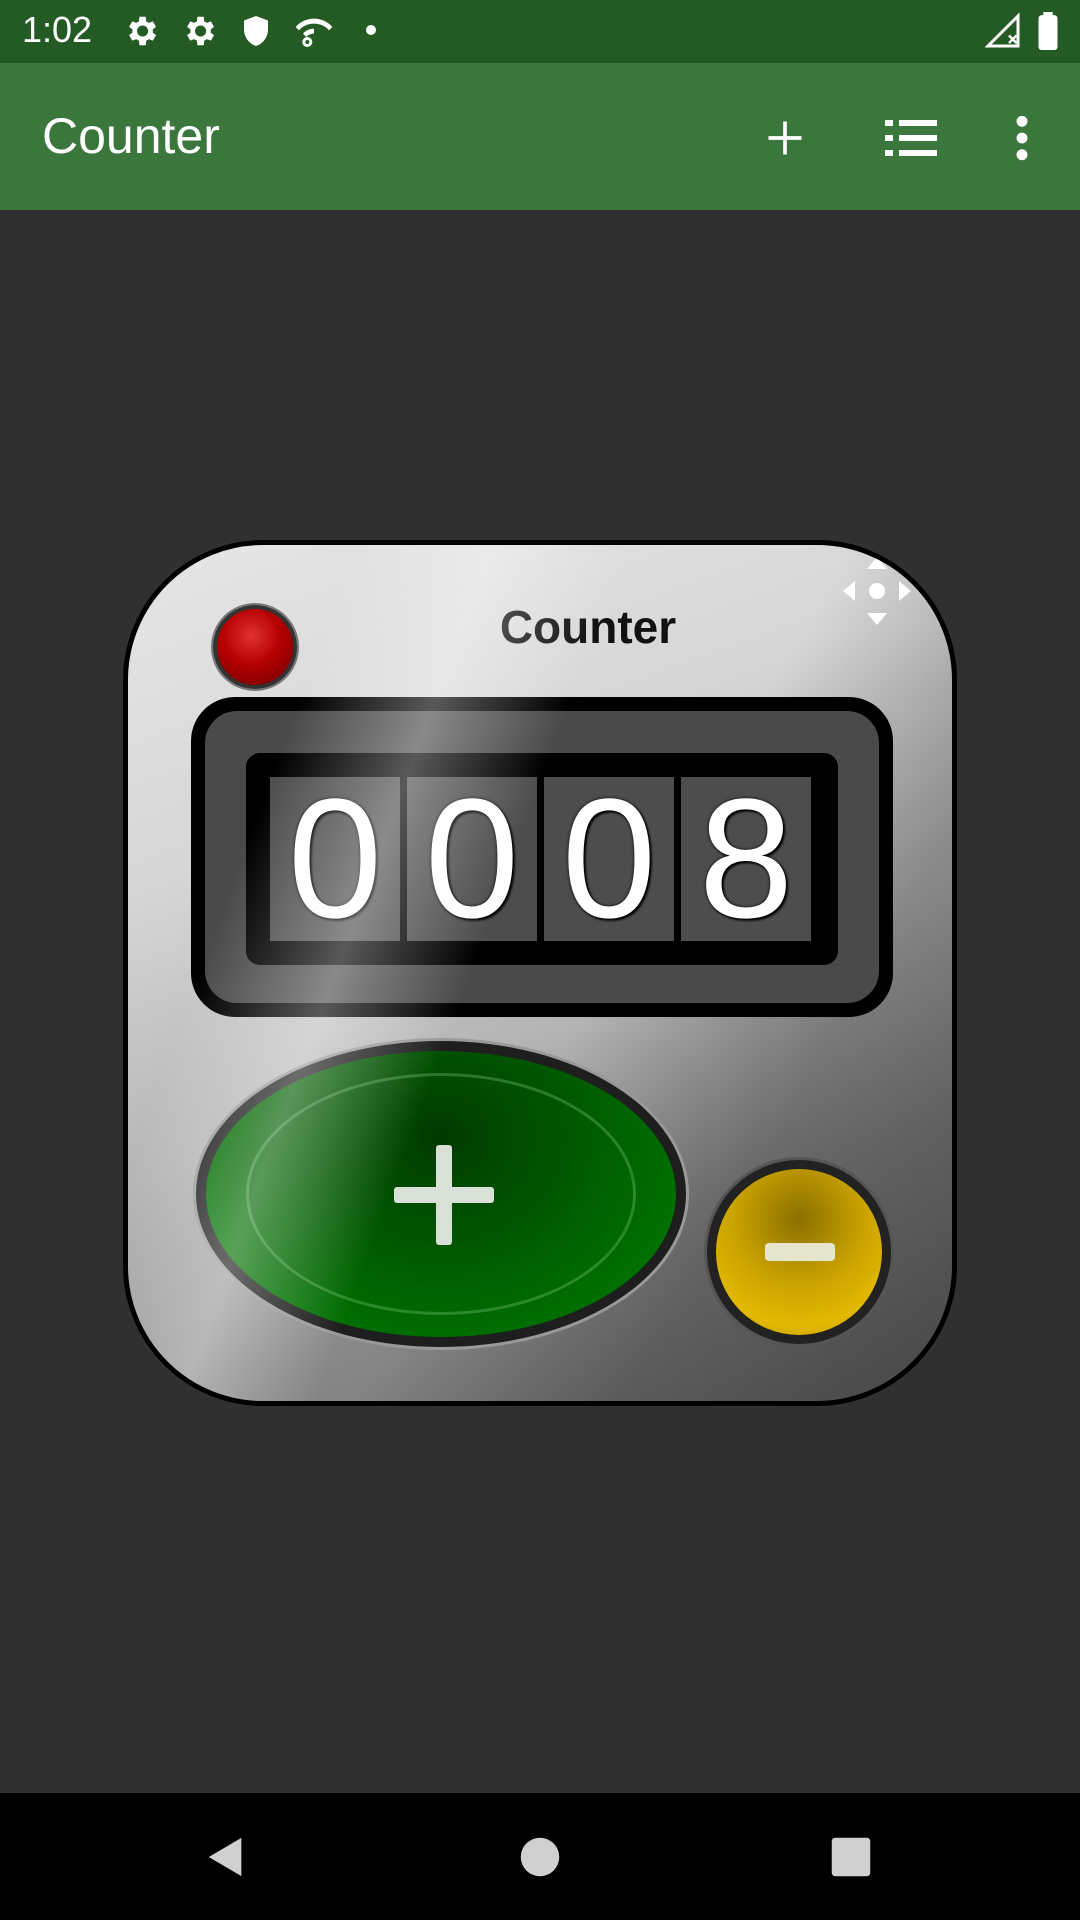 This screenshot has height=1920, width=1080. I want to click on list-icon, so click(911, 138).